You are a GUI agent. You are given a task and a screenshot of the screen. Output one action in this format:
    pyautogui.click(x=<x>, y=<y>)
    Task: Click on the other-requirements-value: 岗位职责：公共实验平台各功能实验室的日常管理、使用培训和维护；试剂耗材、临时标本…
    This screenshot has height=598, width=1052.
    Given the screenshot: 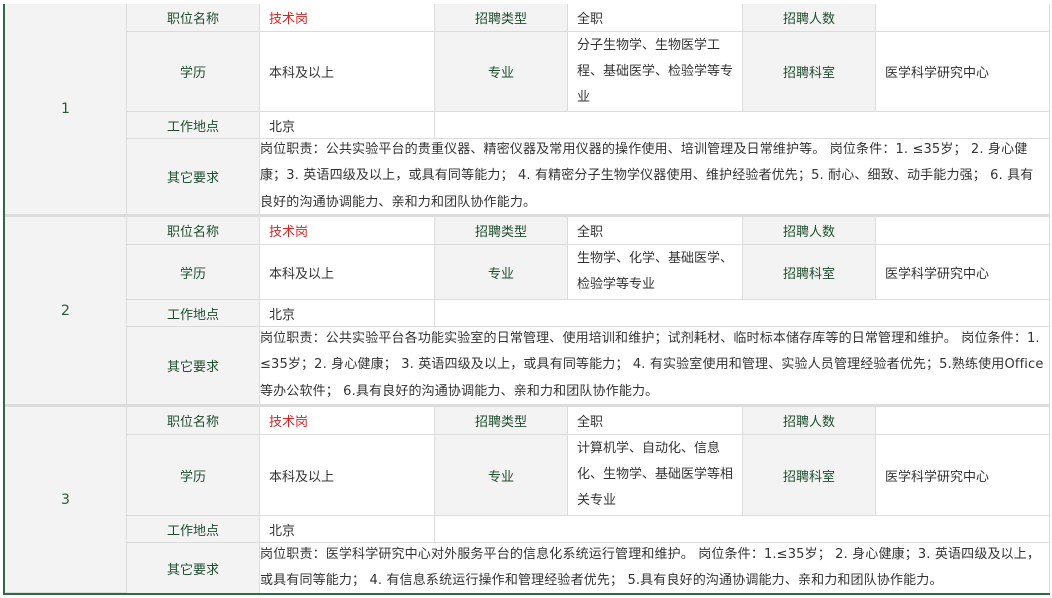 What is the action you would take?
    pyautogui.click(x=655, y=366)
    